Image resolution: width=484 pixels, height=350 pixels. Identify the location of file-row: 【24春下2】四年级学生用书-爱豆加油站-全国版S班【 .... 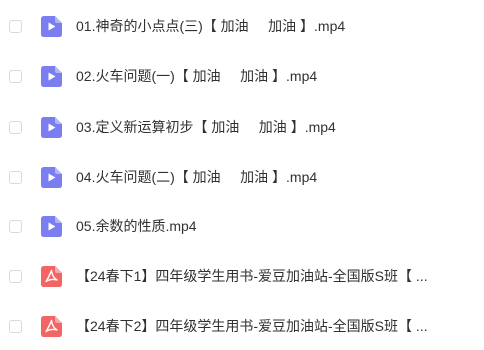
(242, 326).